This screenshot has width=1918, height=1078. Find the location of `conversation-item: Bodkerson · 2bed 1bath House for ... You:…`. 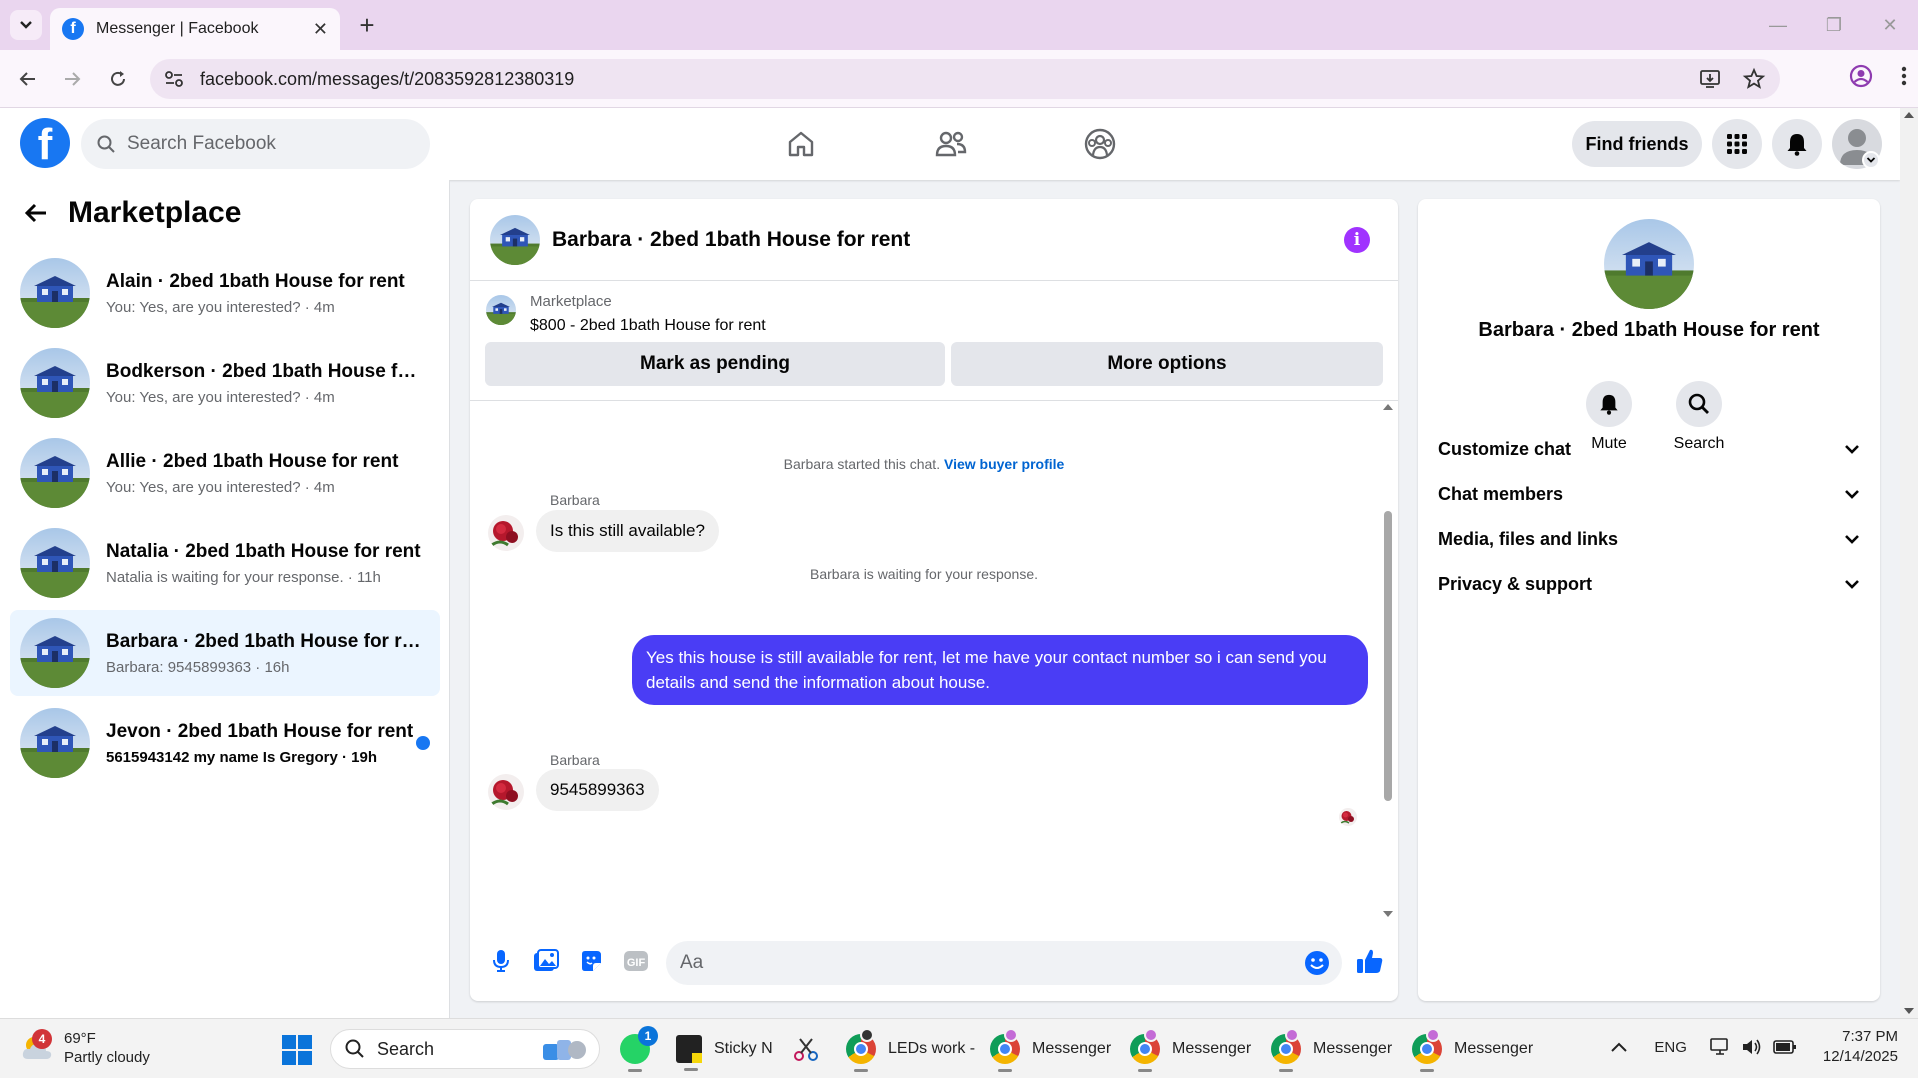

conversation-item: Bodkerson · 2bed 1bath House for ... You:… is located at coordinates (225, 383).